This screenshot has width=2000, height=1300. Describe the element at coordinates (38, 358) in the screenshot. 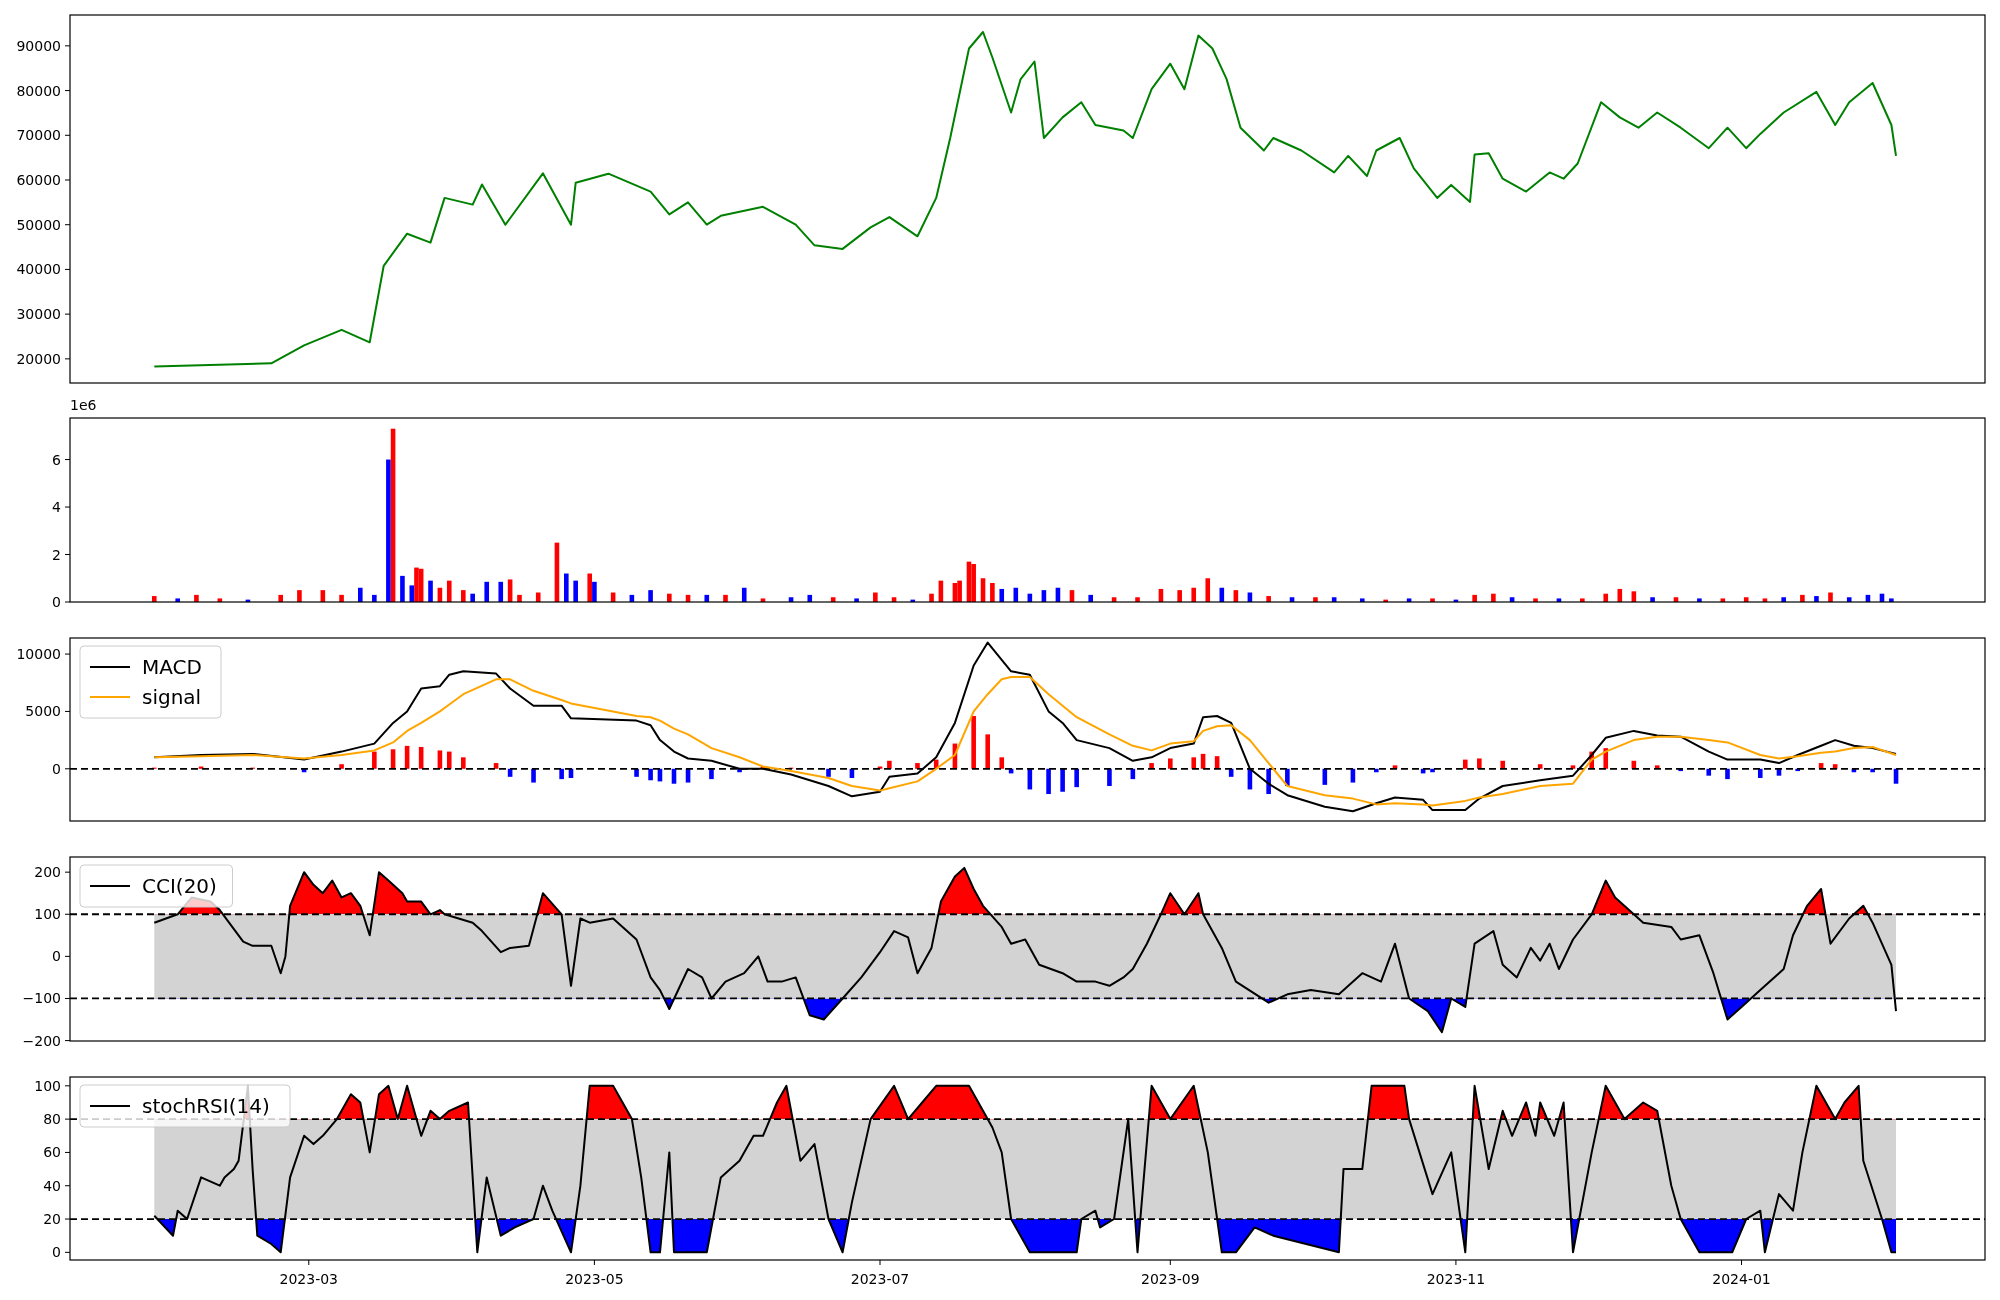

I see `y-tick-label: 20000` at that location.